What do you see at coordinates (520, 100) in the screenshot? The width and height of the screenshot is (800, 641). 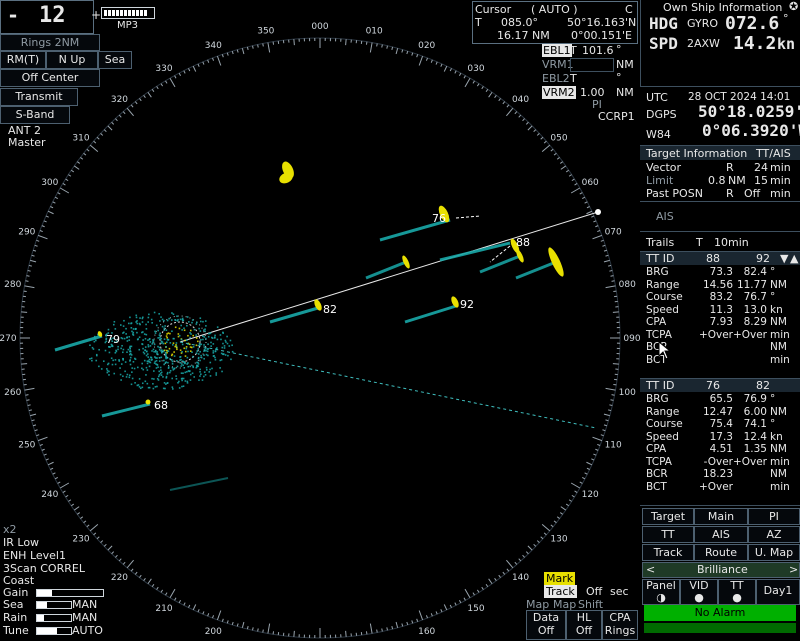 I see `bearing-label: 040` at bounding box center [520, 100].